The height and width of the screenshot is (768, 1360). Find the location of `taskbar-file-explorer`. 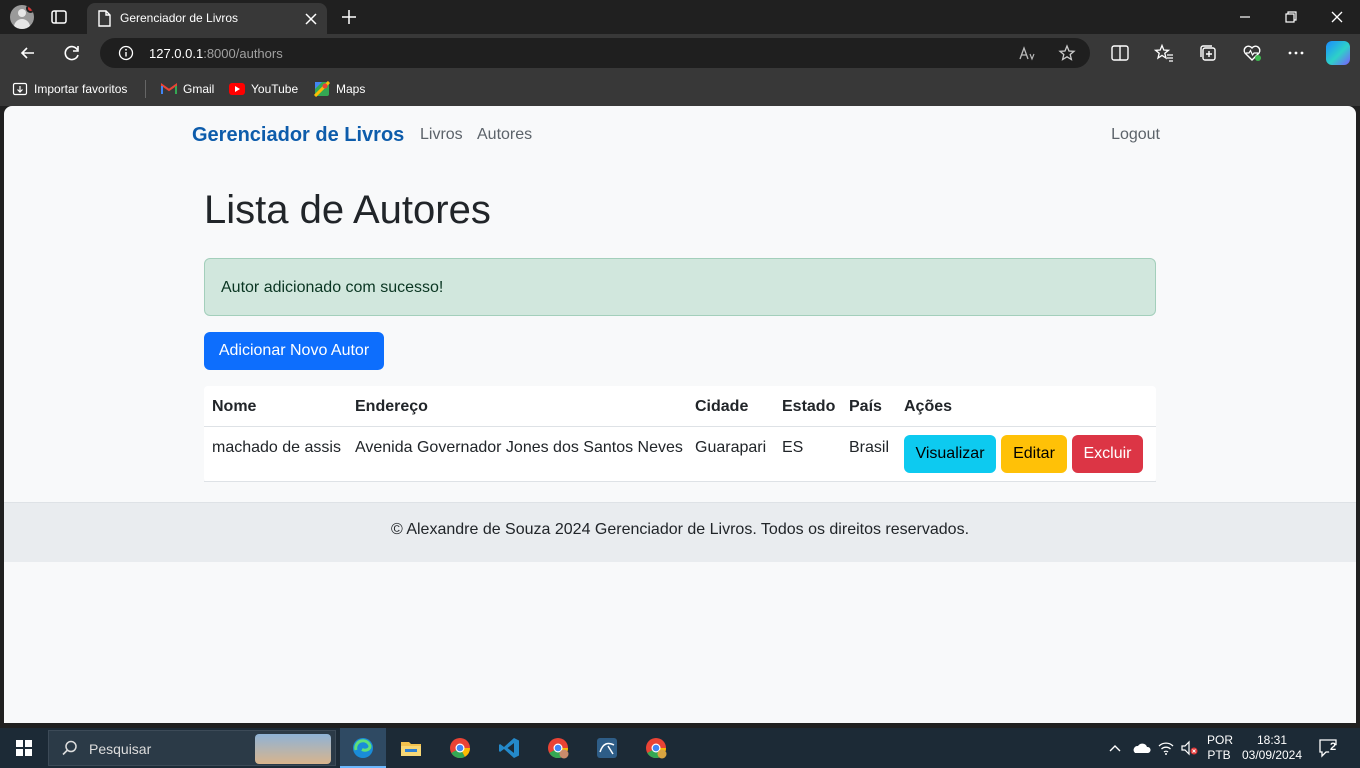

taskbar-file-explorer is located at coordinates (411, 748).